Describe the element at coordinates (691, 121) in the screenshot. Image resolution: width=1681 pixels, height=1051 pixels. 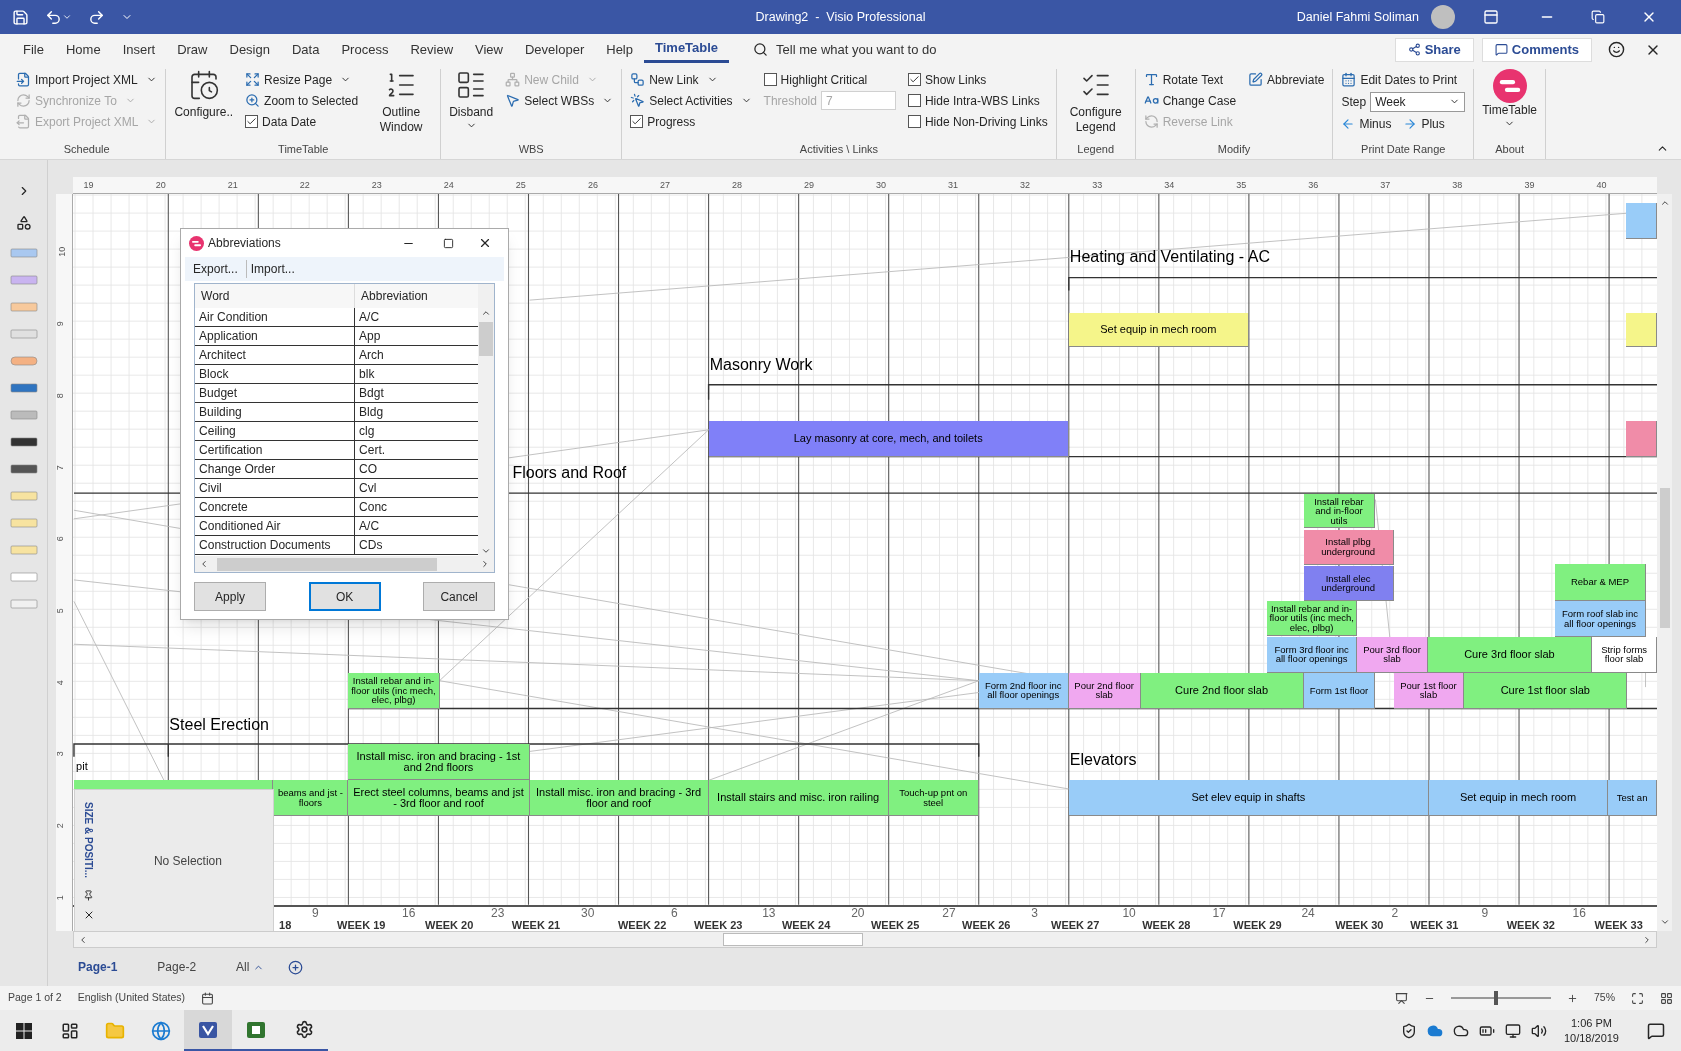
I see `ribbon-checkbox: Progress` at that location.